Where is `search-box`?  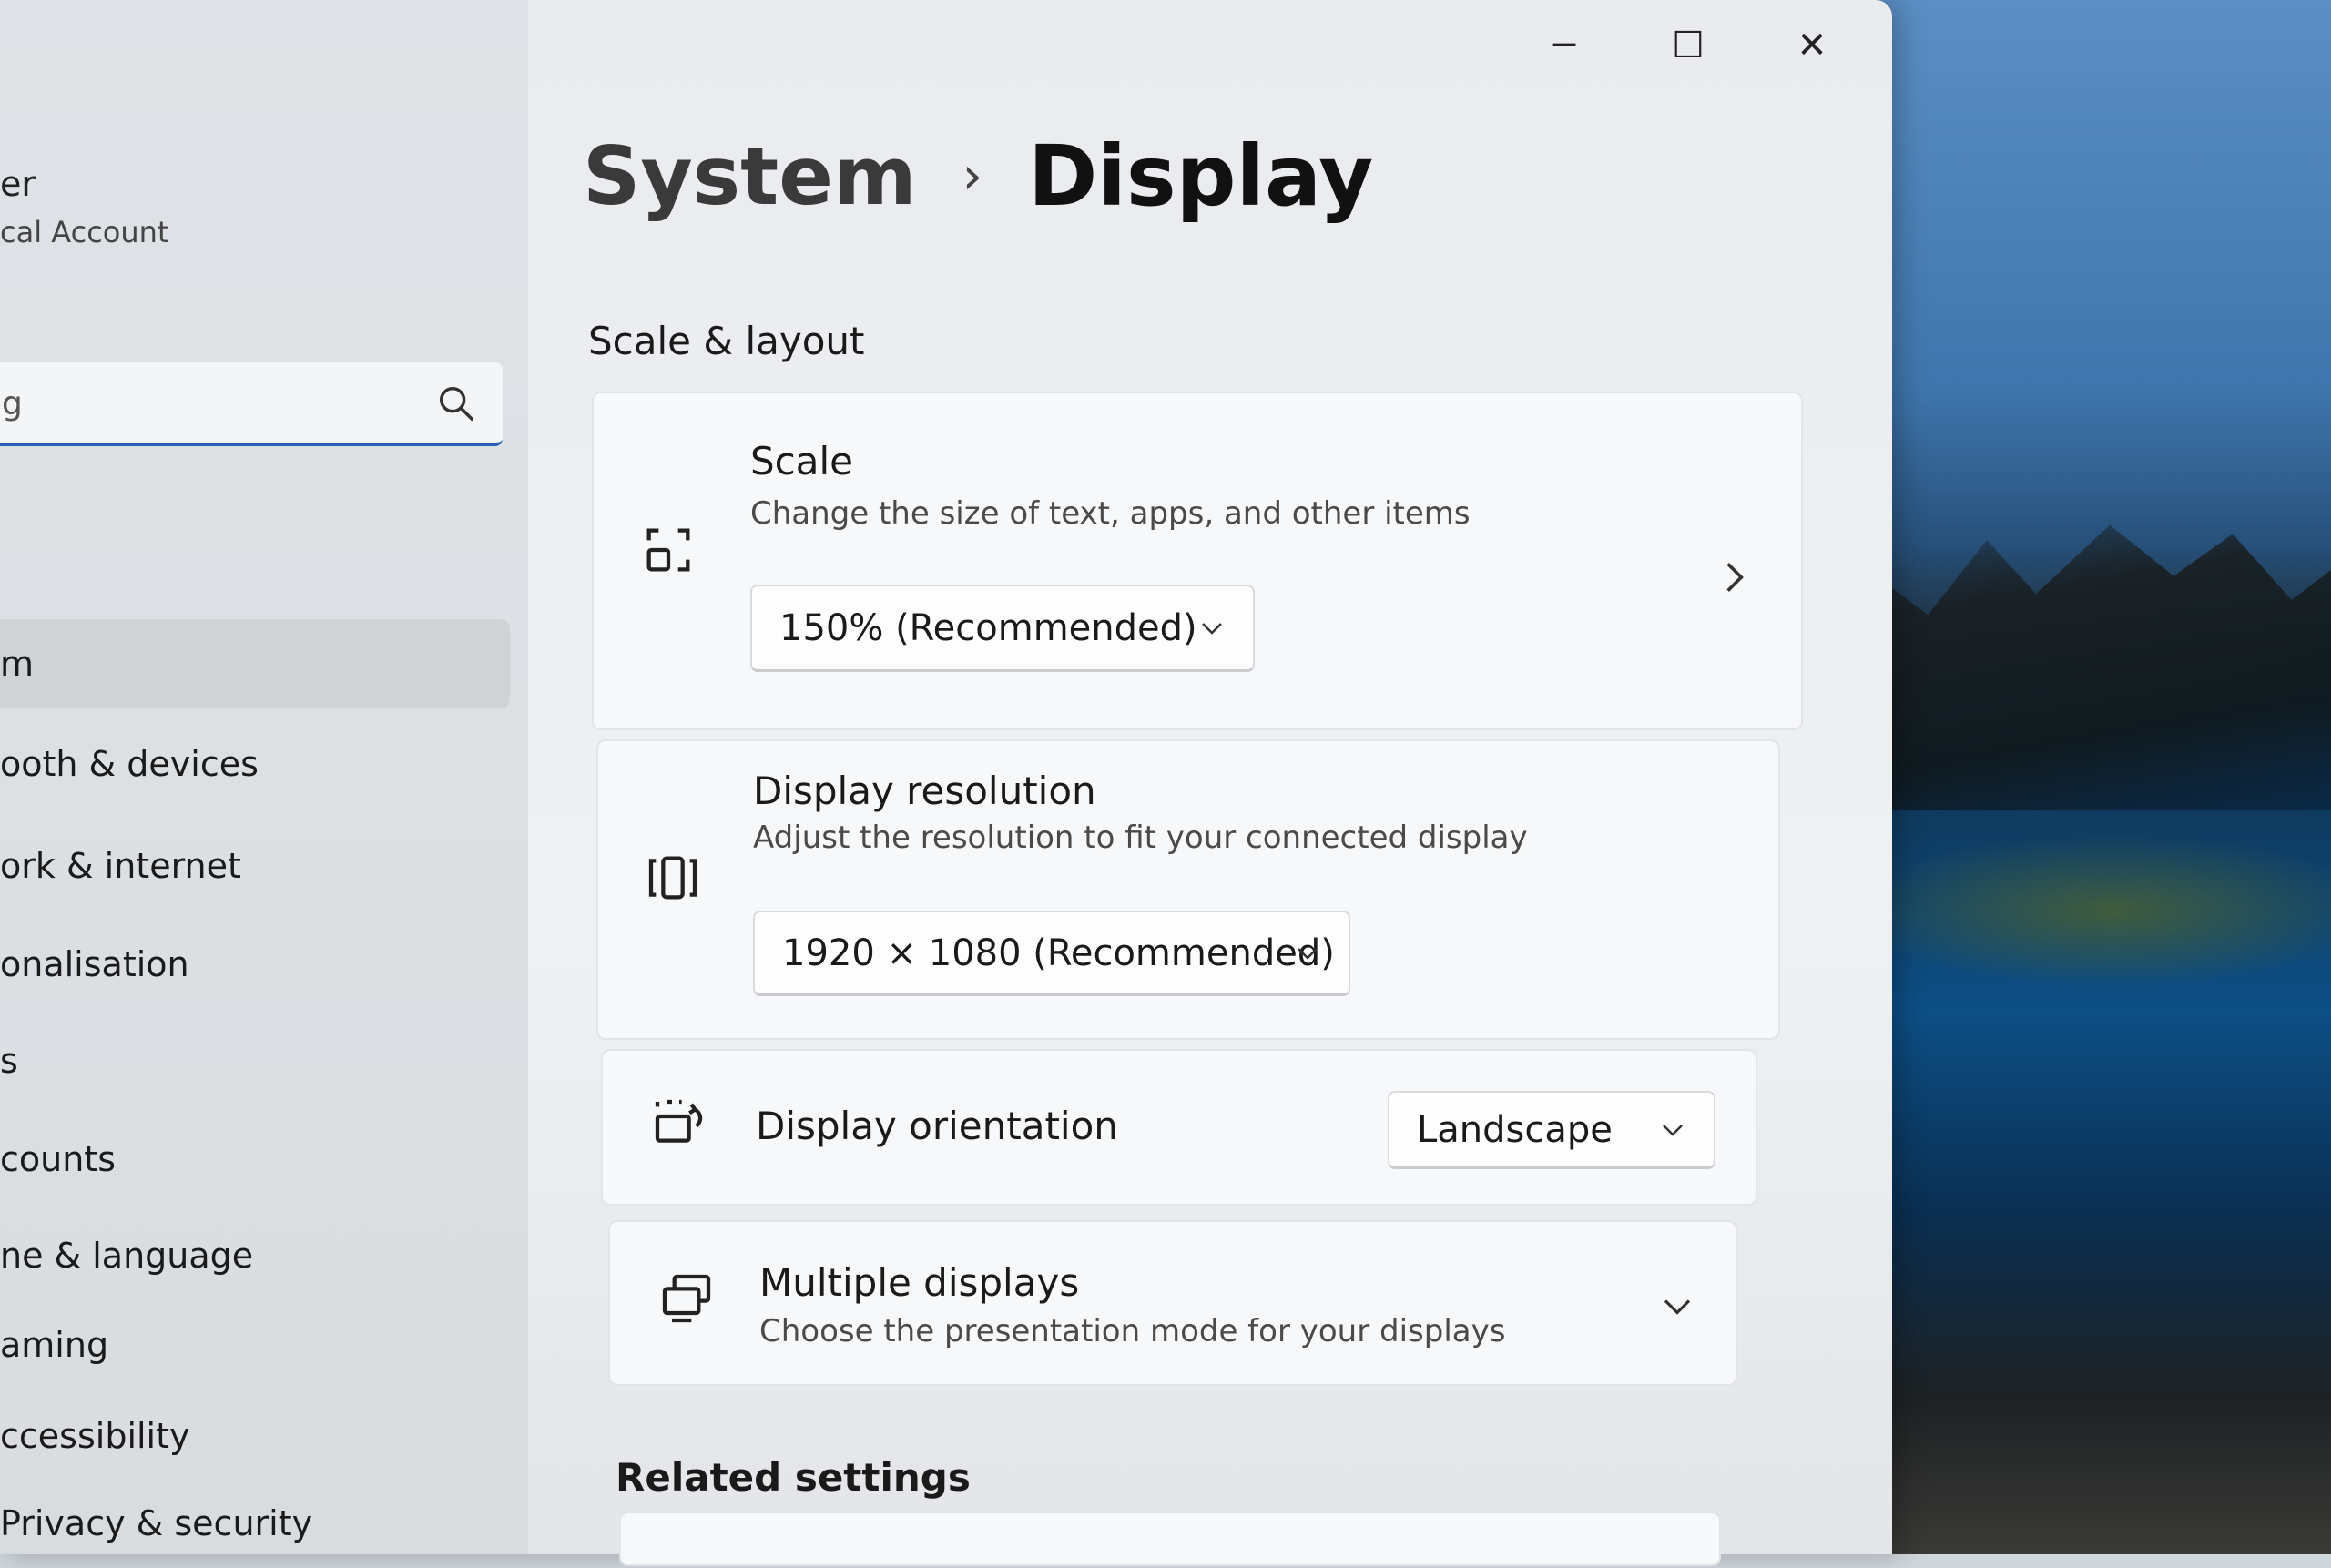
search-box is located at coordinates (251, 404).